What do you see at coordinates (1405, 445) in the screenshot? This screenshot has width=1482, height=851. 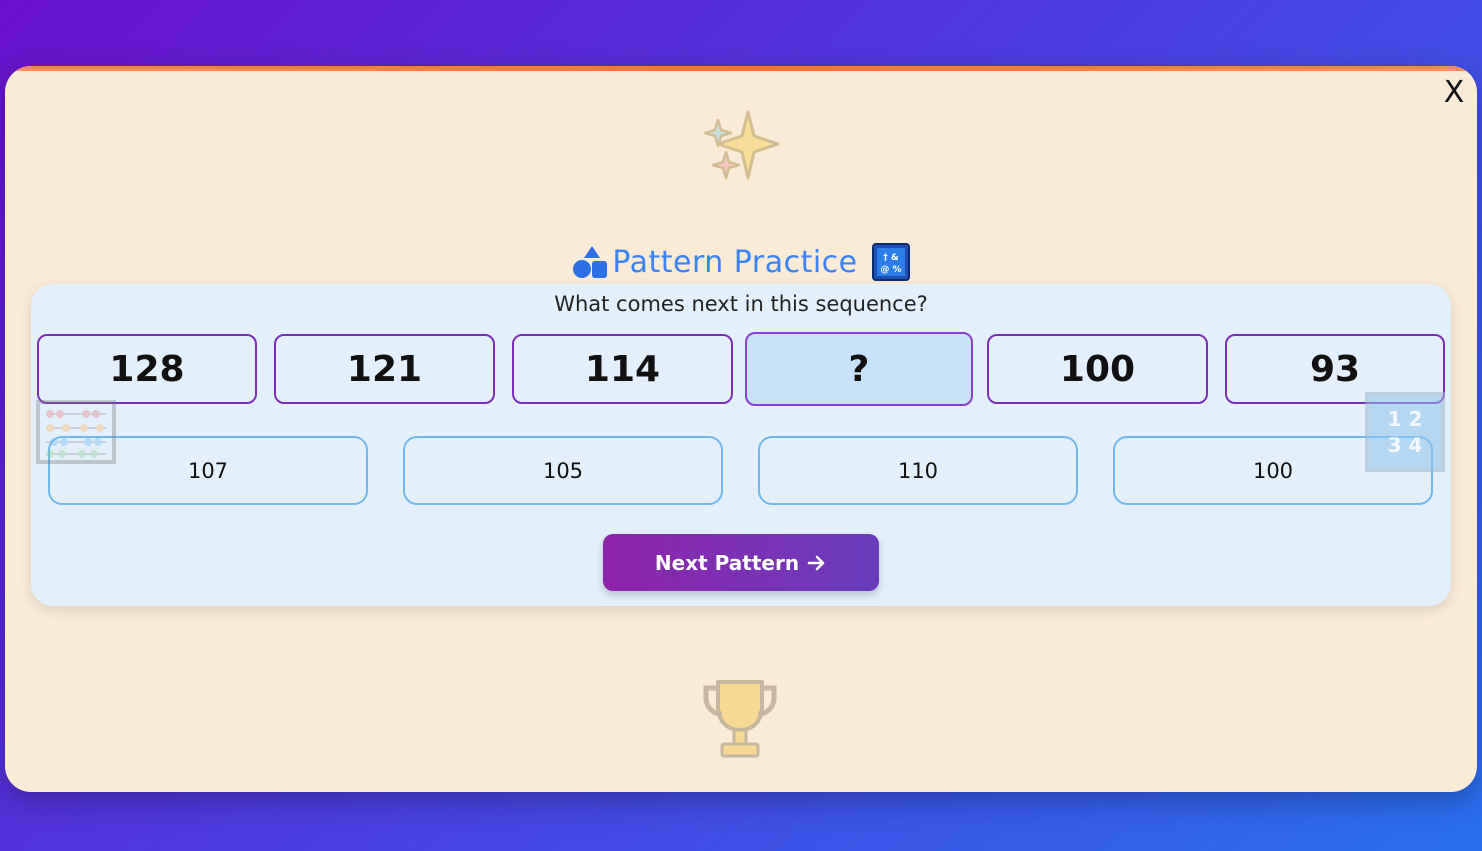 I see `numbers-icon-line-2: 3 4` at bounding box center [1405, 445].